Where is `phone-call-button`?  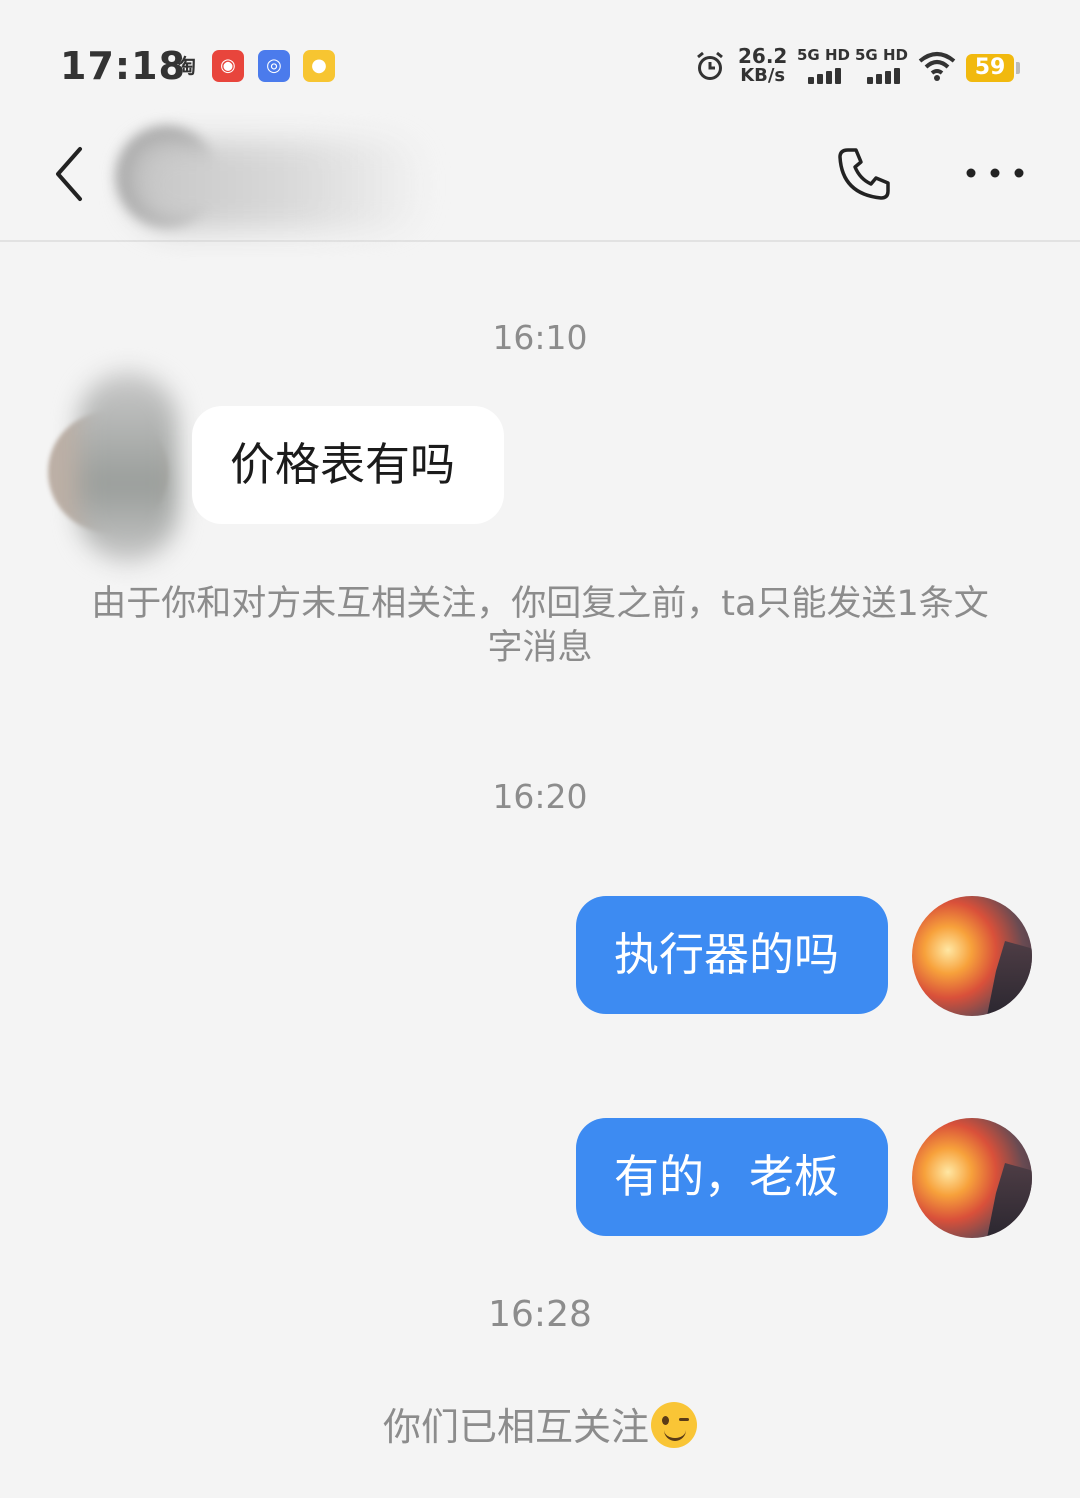 phone-call-button is located at coordinates (864, 174).